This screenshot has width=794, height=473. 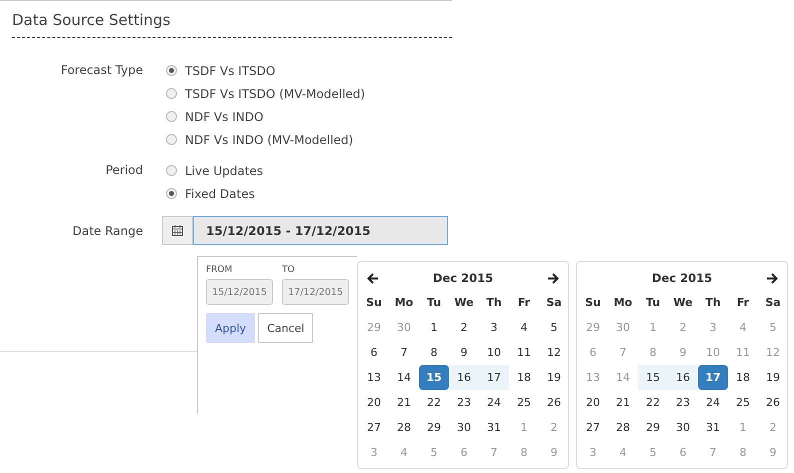 What do you see at coordinates (494, 352) in the screenshot?
I see `calendar-day: 10` at bounding box center [494, 352].